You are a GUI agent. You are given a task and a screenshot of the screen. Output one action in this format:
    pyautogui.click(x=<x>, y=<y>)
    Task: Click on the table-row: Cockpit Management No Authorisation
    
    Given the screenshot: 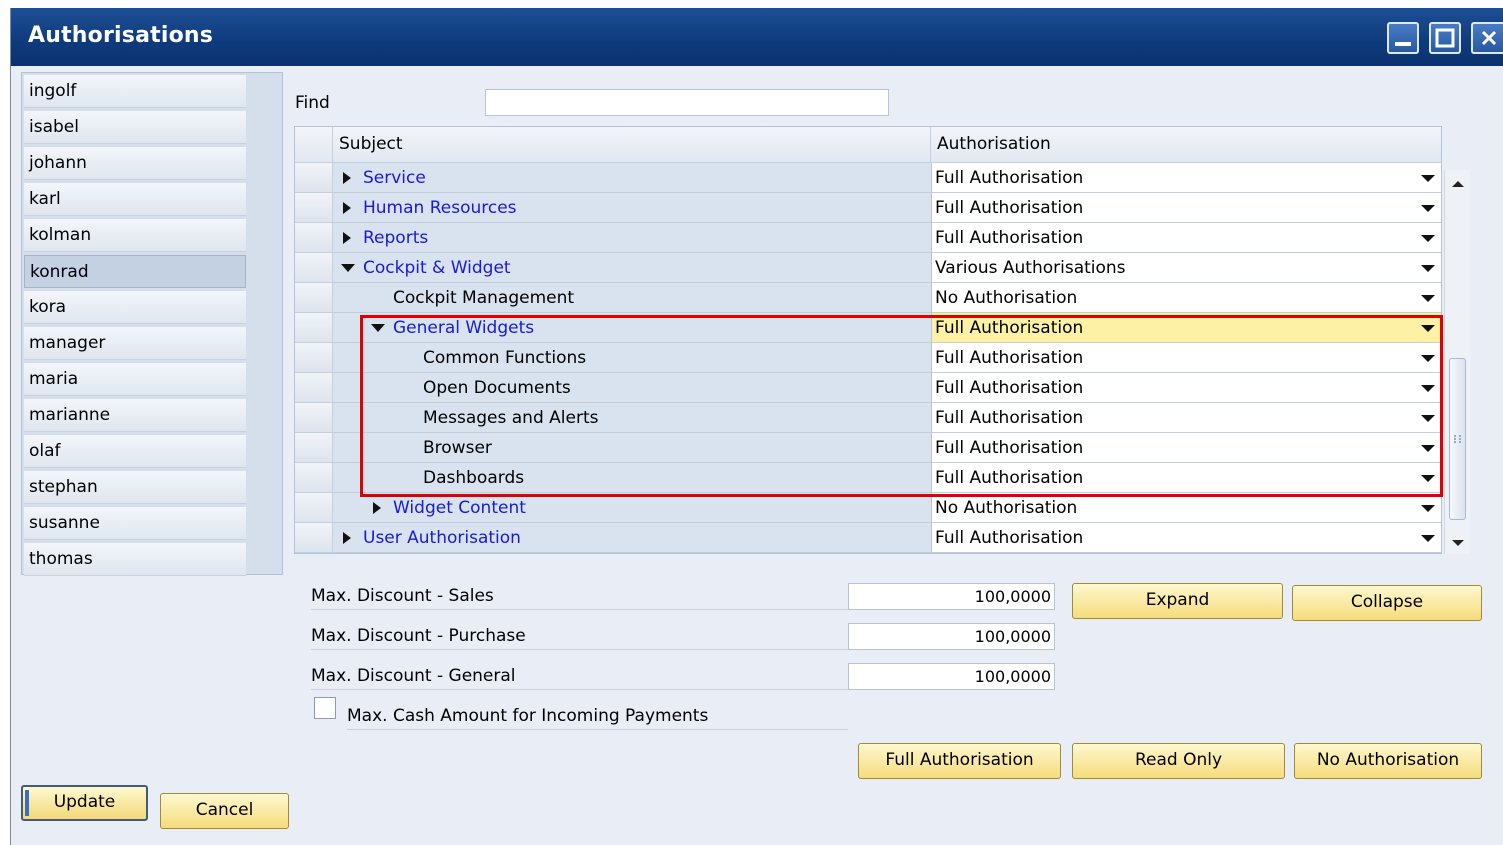 What is the action you would take?
    pyautogui.click(x=868, y=298)
    